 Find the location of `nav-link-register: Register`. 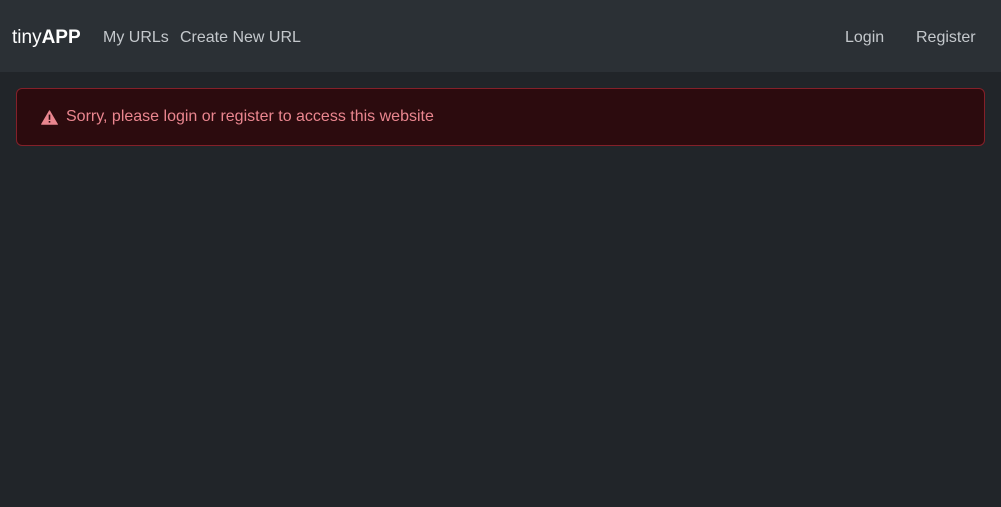

nav-link-register: Register is located at coordinates (946, 38).